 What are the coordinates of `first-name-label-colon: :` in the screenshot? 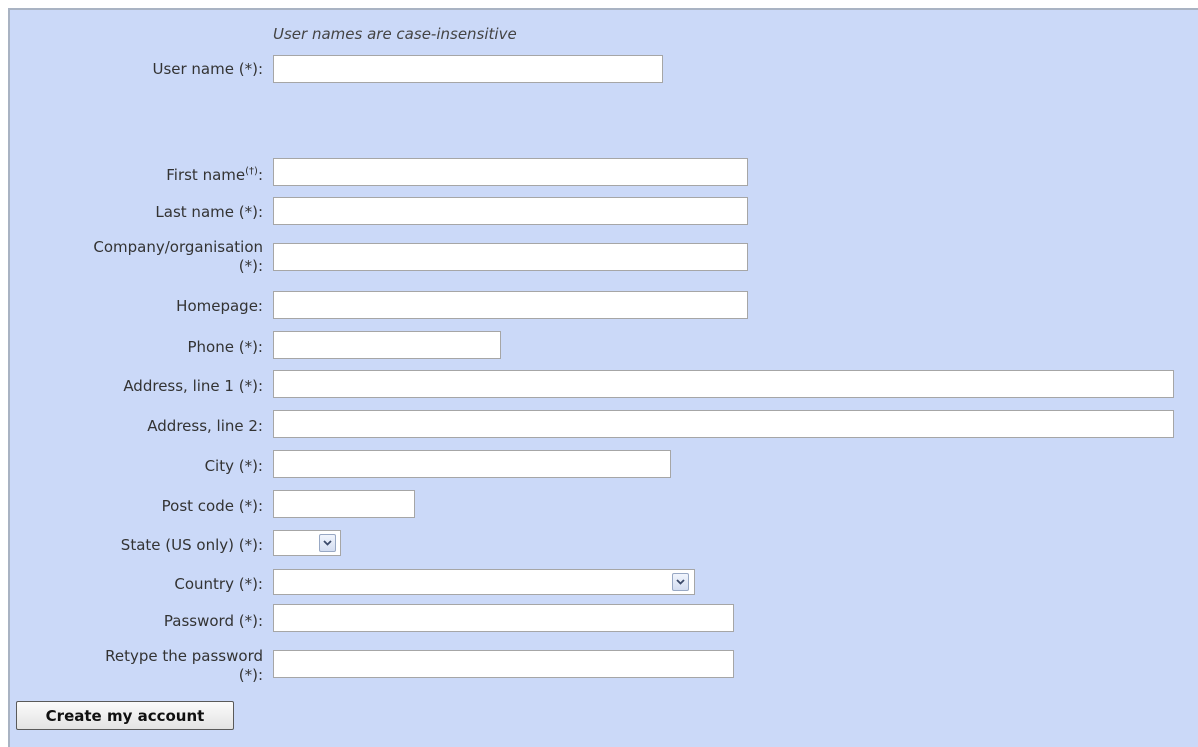 It's located at (260, 175).